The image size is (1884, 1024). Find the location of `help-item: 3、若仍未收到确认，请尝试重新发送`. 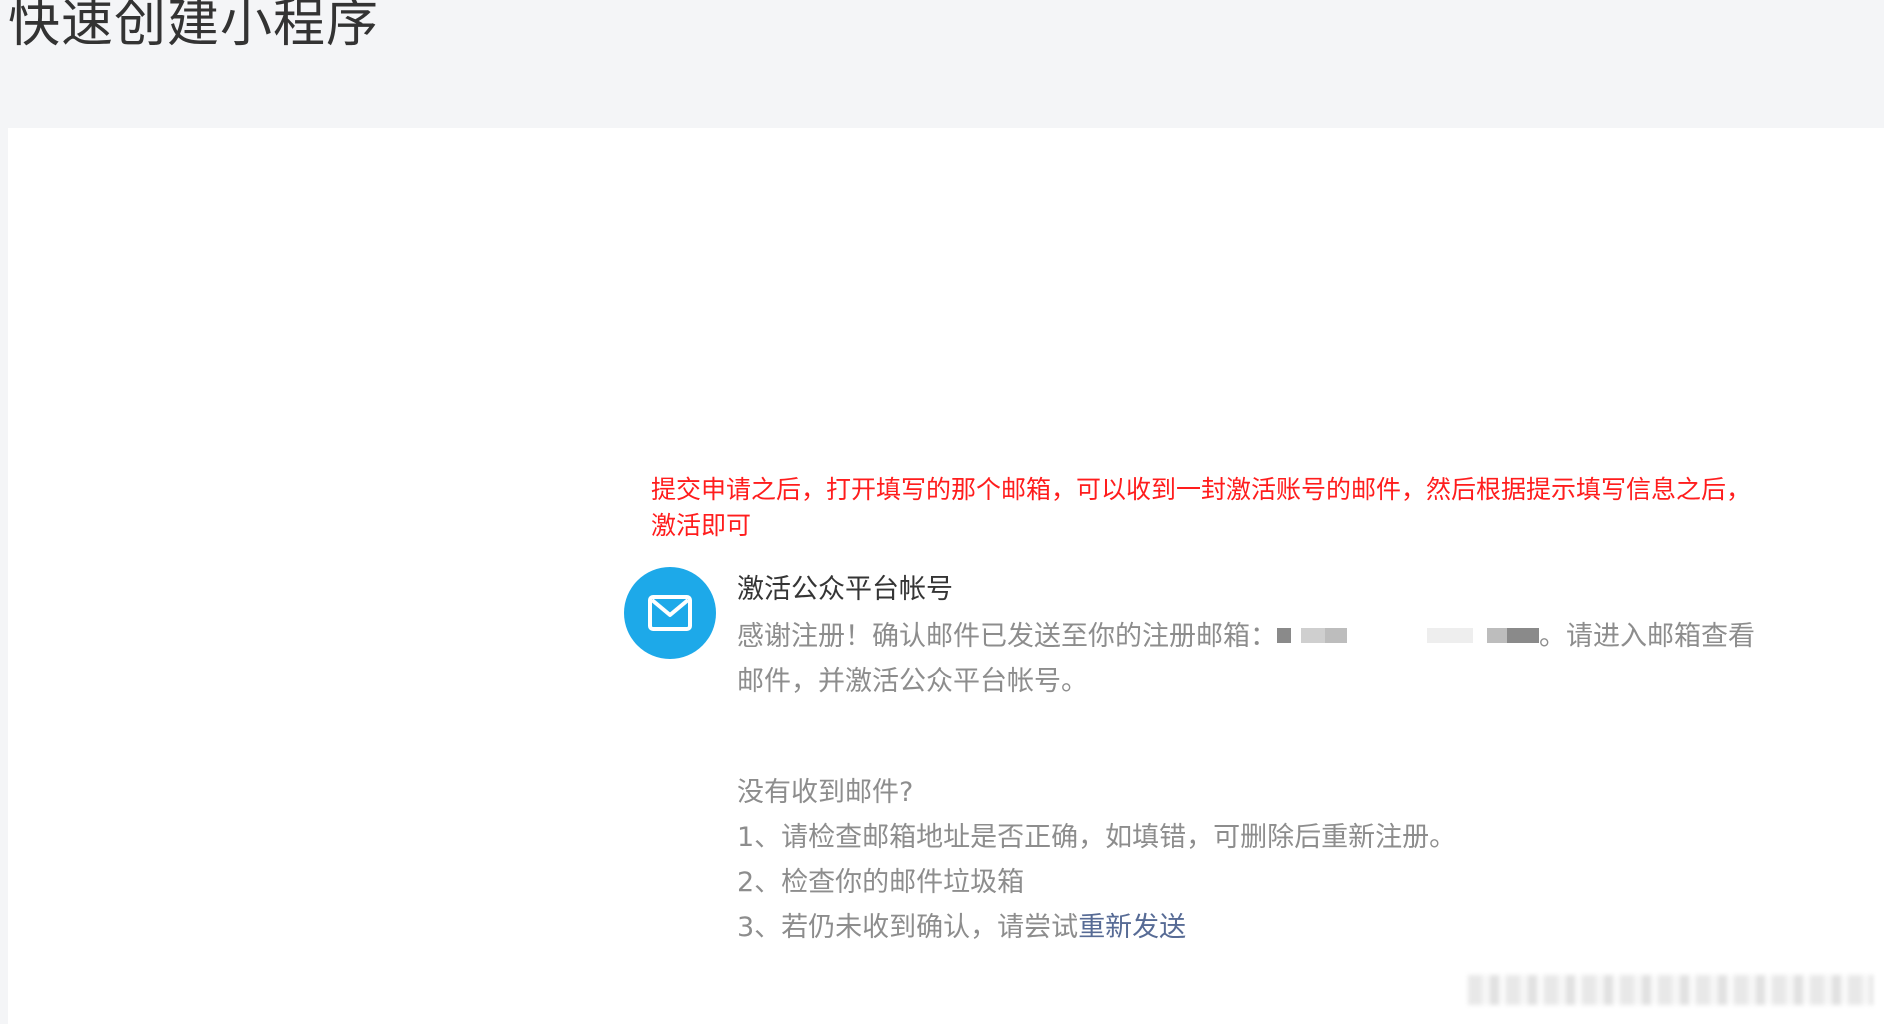

help-item: 3、若仍未收到确认，请尝试重新发送 is located at coordinates (1096, 927).